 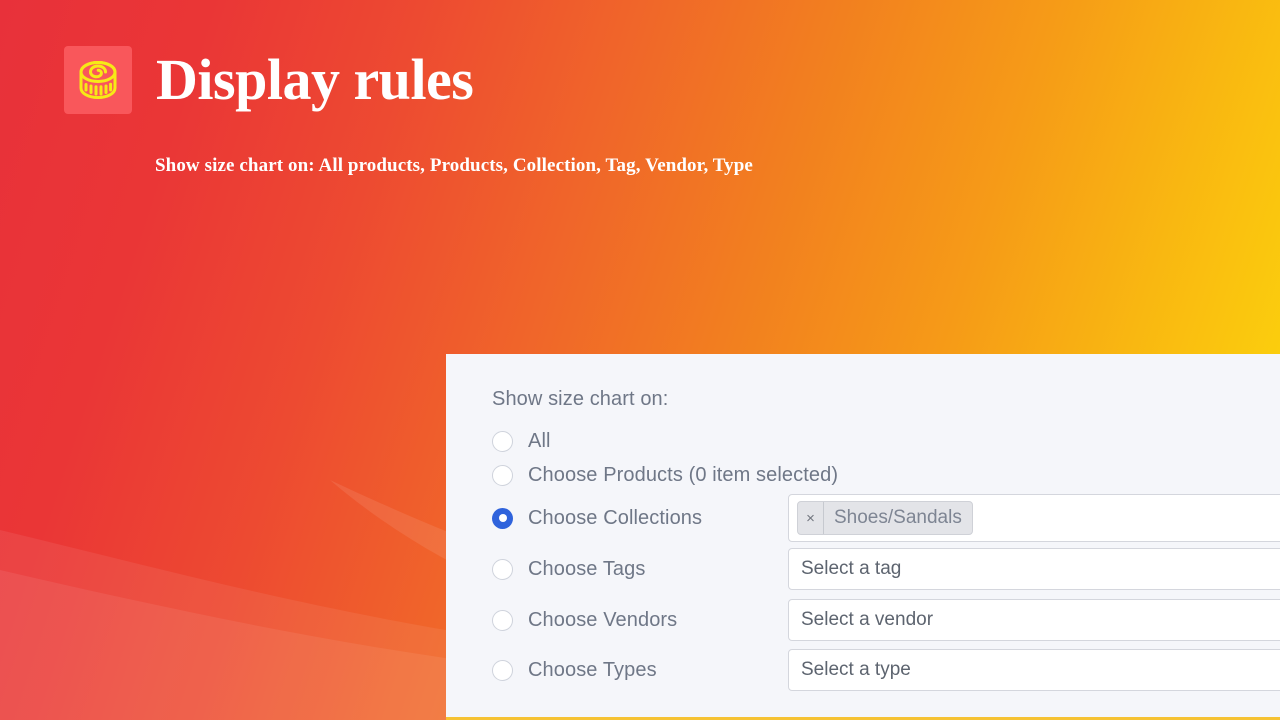 I want to click on option-label-tags: Choose Tags, so click(x=586, y=569).